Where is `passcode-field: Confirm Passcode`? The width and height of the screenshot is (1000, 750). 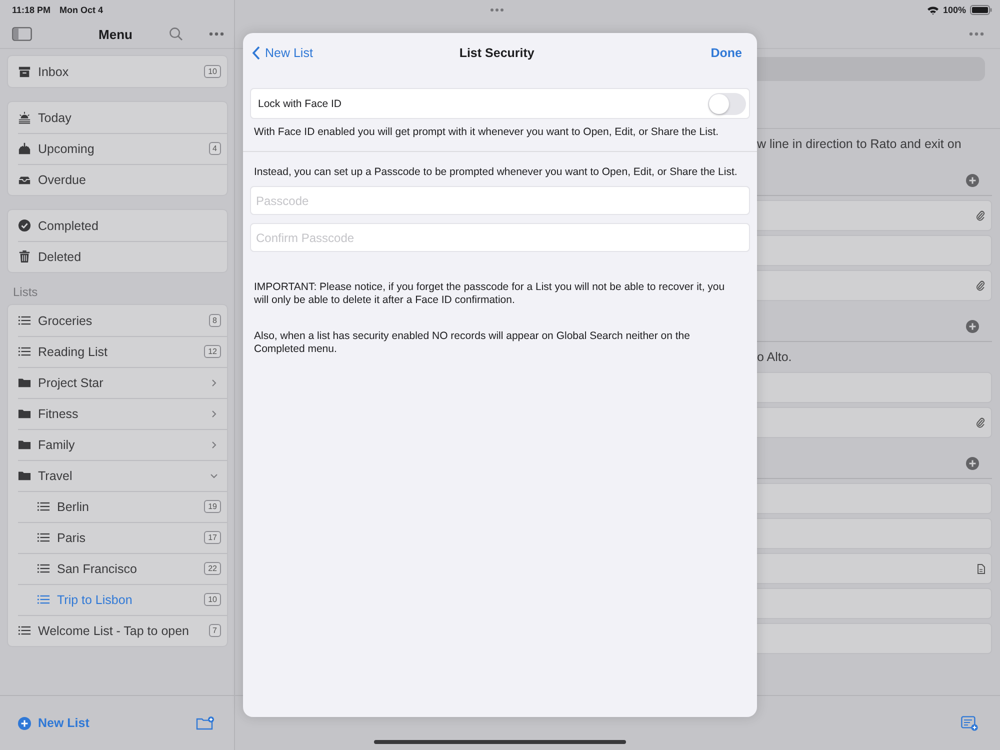 passcode-field: Confirm Passcode is located at coordinates (500, 237).